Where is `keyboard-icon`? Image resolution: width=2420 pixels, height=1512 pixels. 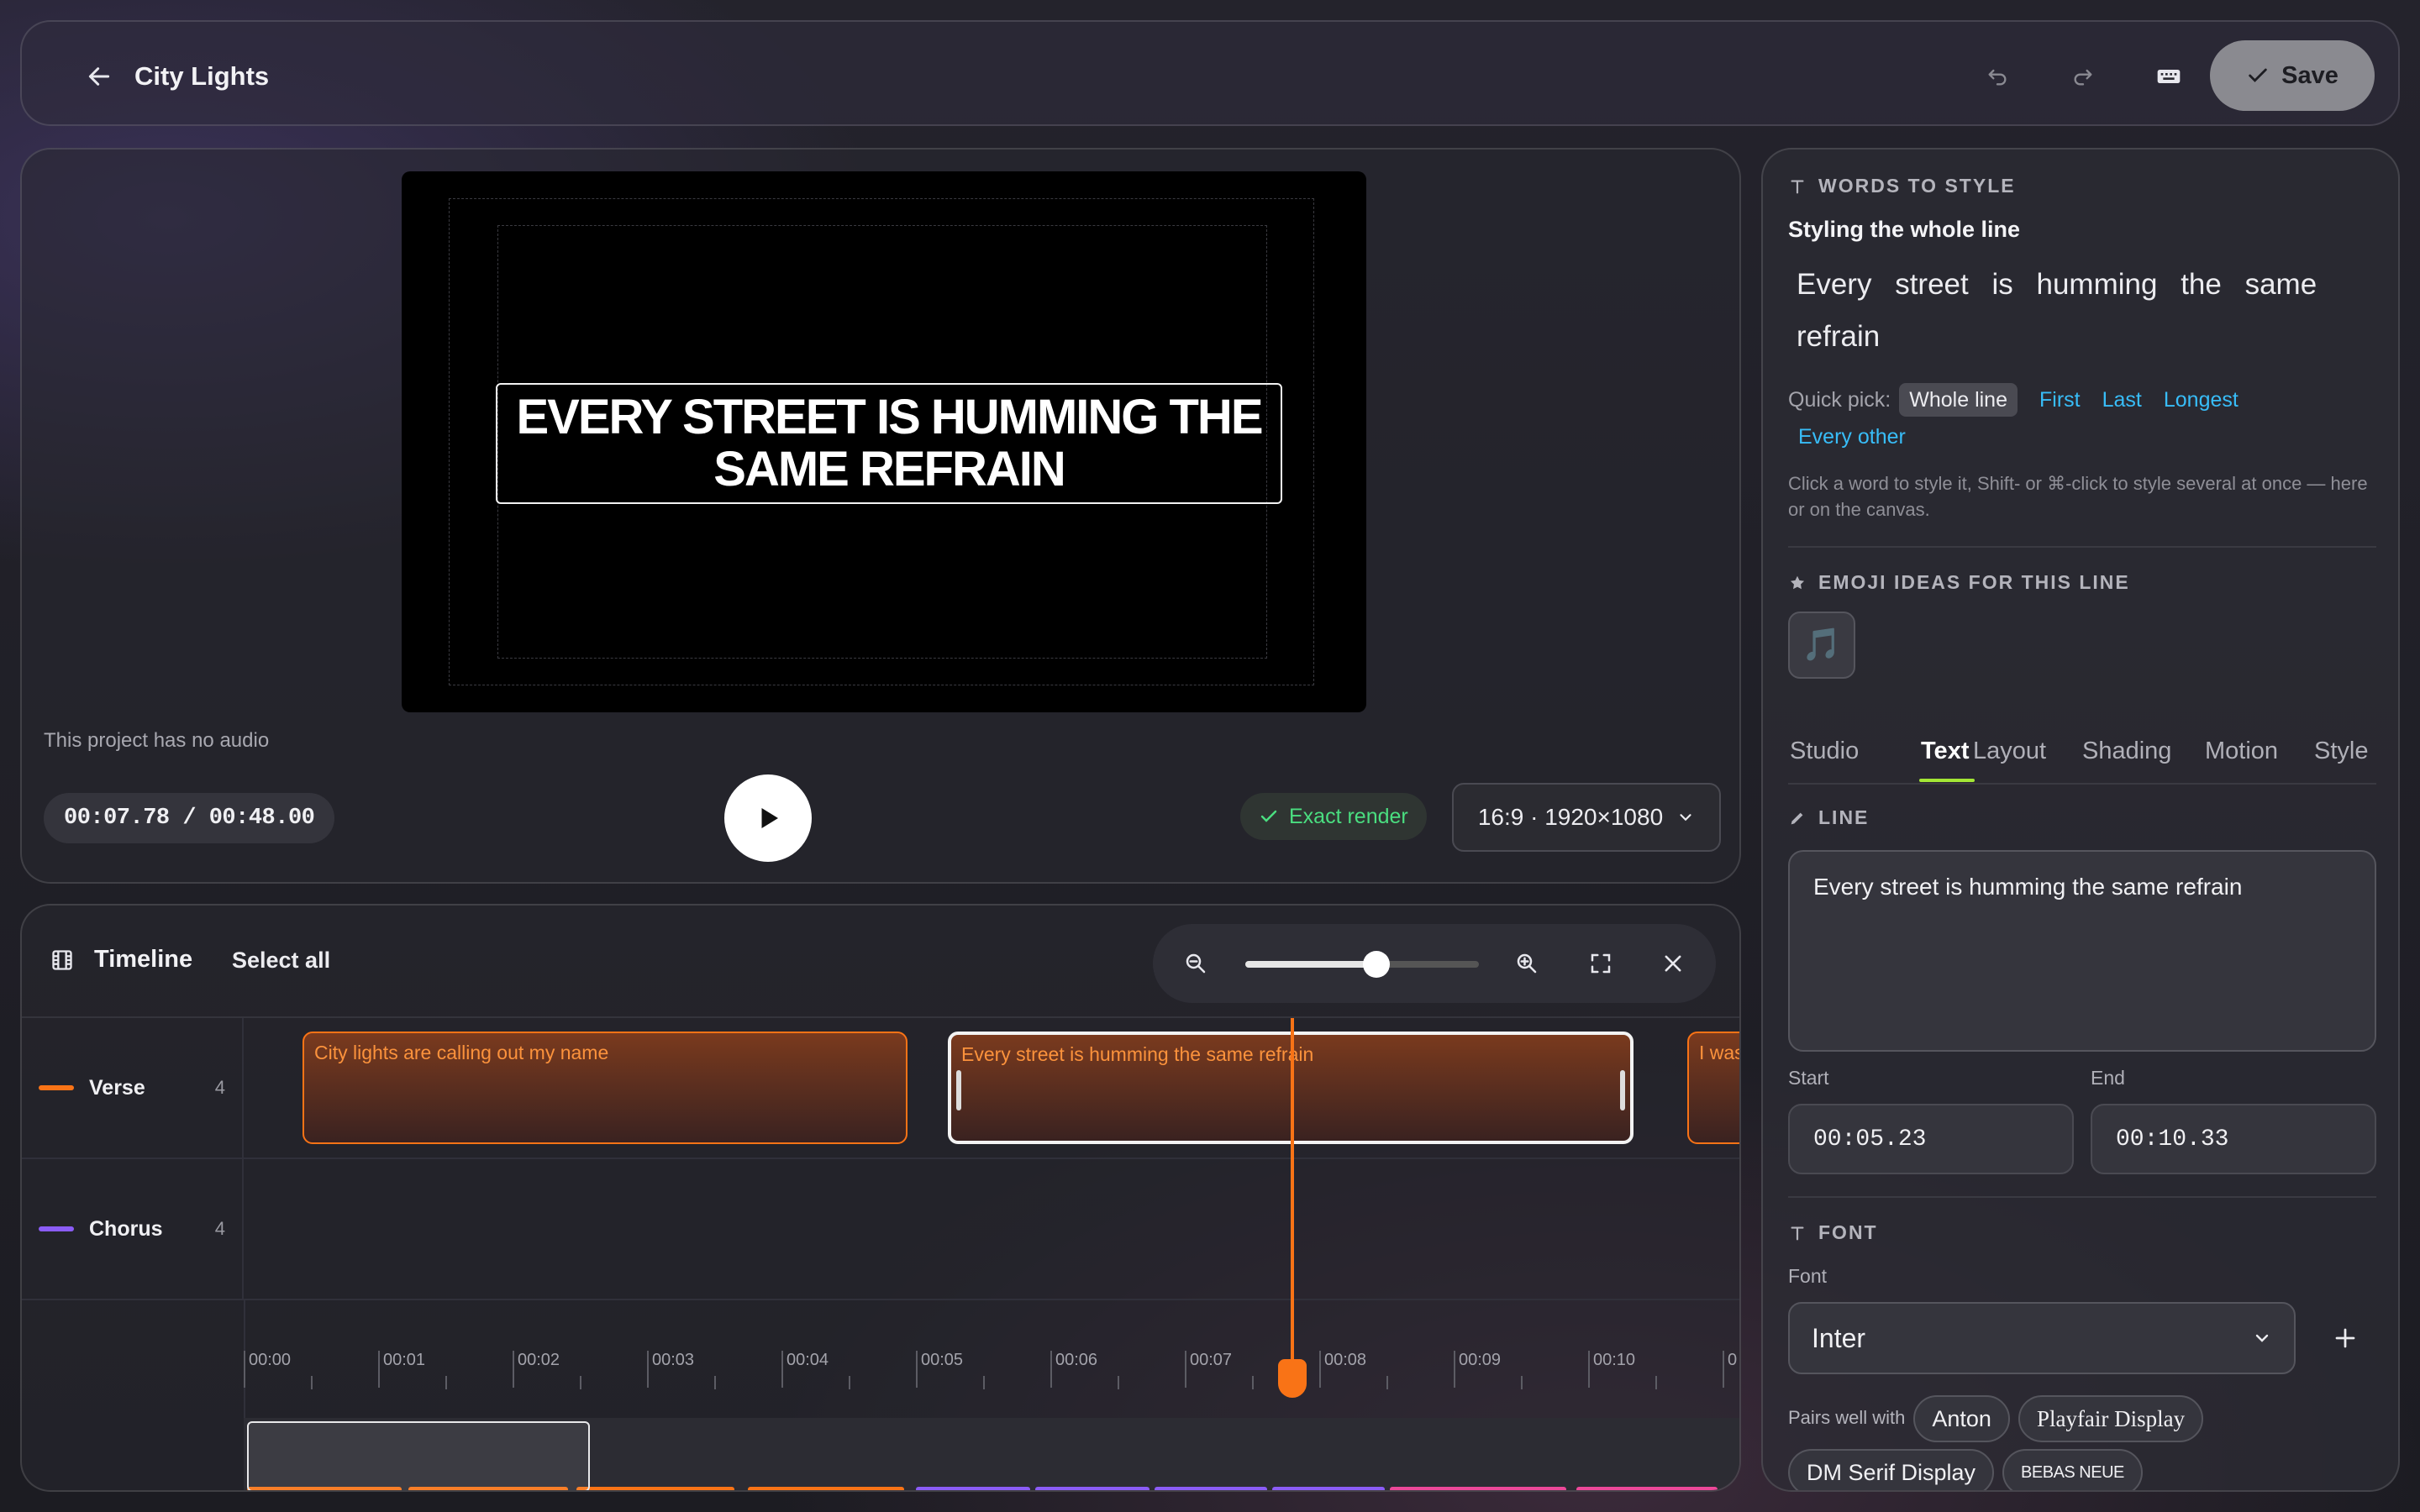
keyboard-icon is located at coordinates (2169, 76).